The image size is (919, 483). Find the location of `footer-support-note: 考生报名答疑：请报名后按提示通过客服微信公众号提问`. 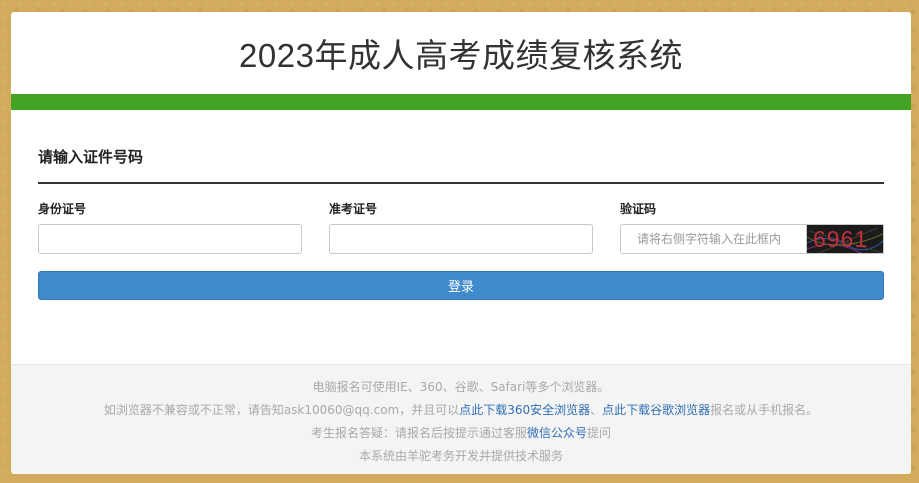

footer-support-note: 考生报名答疑：请报名后按提示通过客服微信公众号提问 is located at coordinates (461, 433).